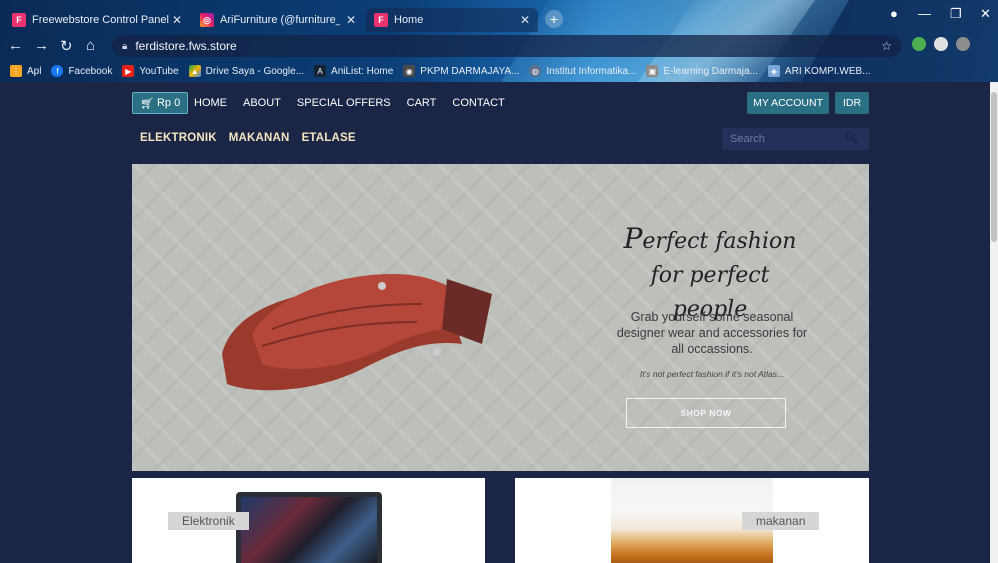 The height and width of the screenshot is (563, 998). Describe the element at coordinates (25, 71) in the screenshot. I see `bookmark-apps: ⋮ Apl` at that location.